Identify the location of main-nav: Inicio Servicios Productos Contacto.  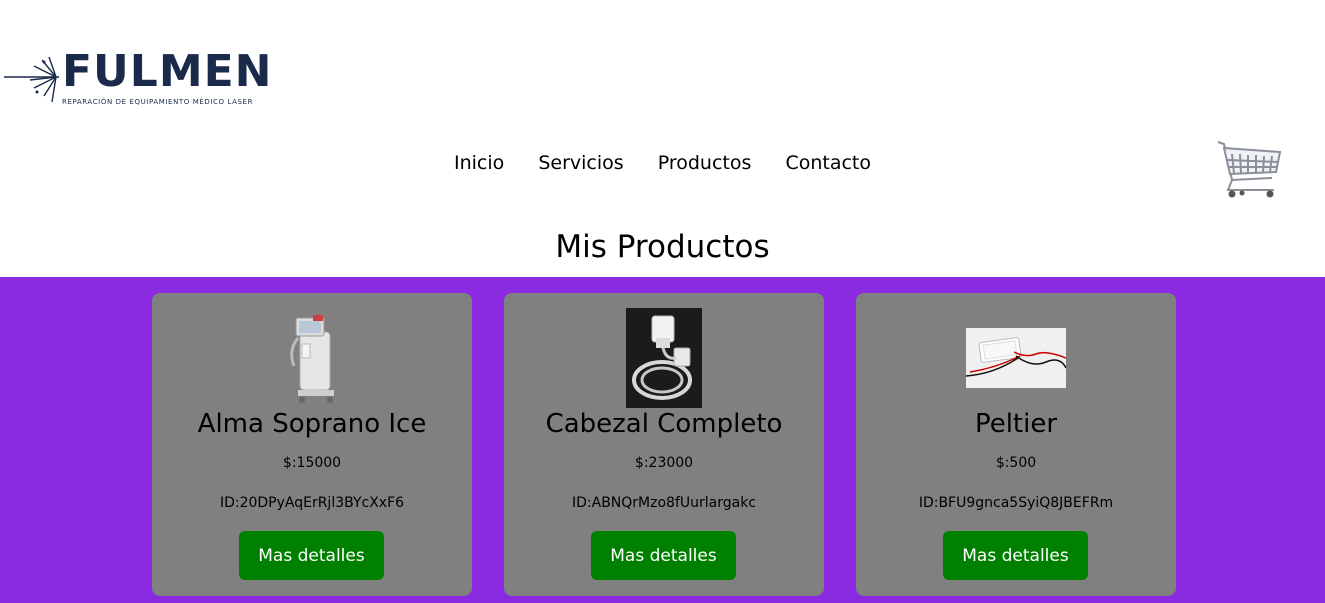
(662, 163).